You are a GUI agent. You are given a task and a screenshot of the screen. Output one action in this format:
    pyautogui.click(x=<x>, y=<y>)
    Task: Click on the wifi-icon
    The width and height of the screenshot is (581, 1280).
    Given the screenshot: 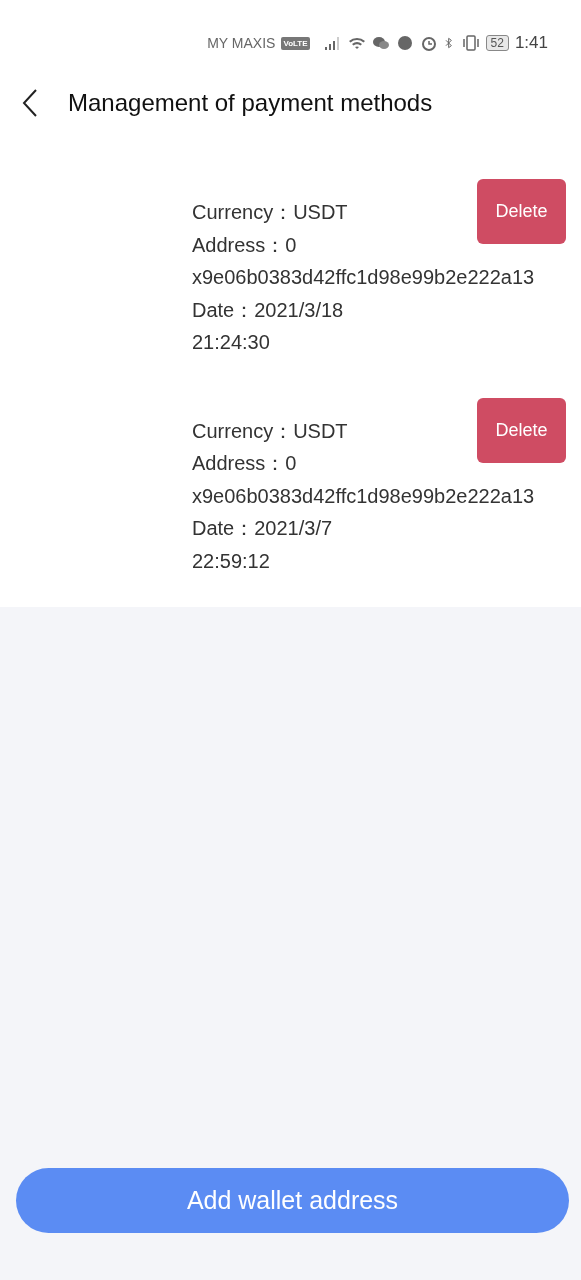 What is the action you would take?
    pyautogui.click(x=356, y=43)
    